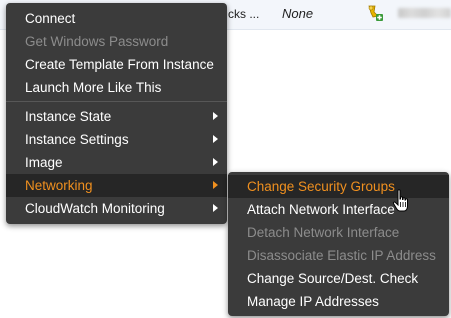 This screenshot has width=451, height=318. What do you see at coordinates (333, 278) in the screenshot?
I see `menu-item-label: Change Source/Dest. Check` at bounding box center [333, 278].